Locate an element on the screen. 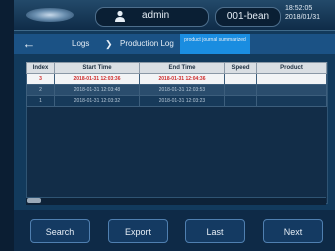  nav-row is located at coordinates (174, 44).